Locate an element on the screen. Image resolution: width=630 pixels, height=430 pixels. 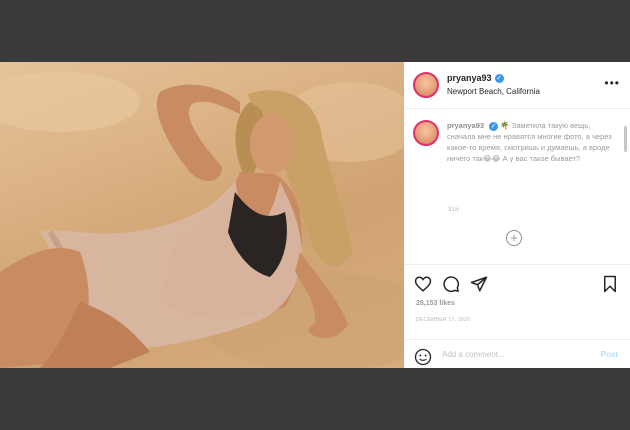
heart-icon is located at coordinates (423, 284).